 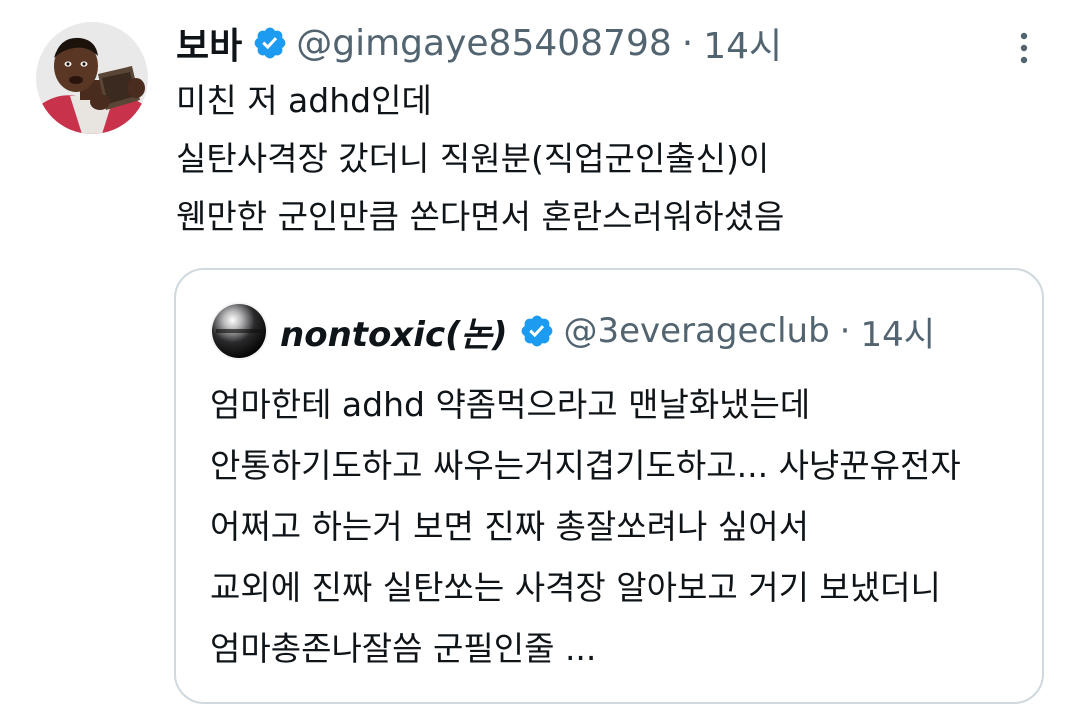 I want to click on quoted-text-line: 교외에 진짜 실탄쏘는 사격장 알아보고 거기 보냈더니, so click(x=575, y=587).